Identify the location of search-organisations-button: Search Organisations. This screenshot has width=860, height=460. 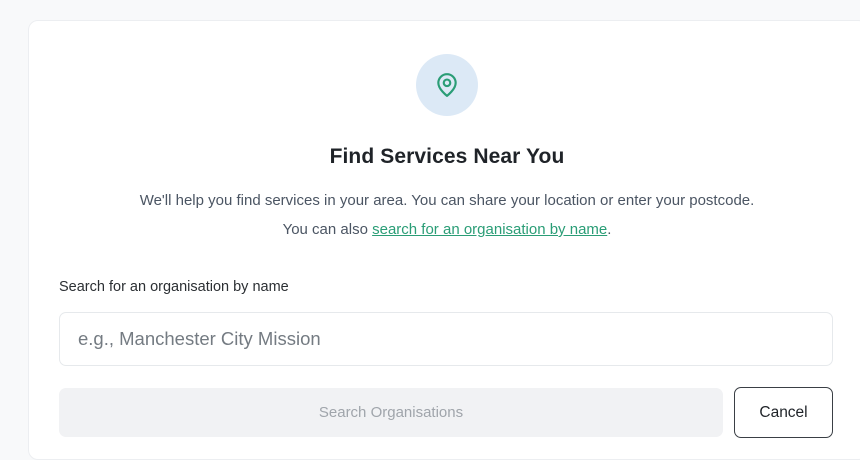
(391, 412).